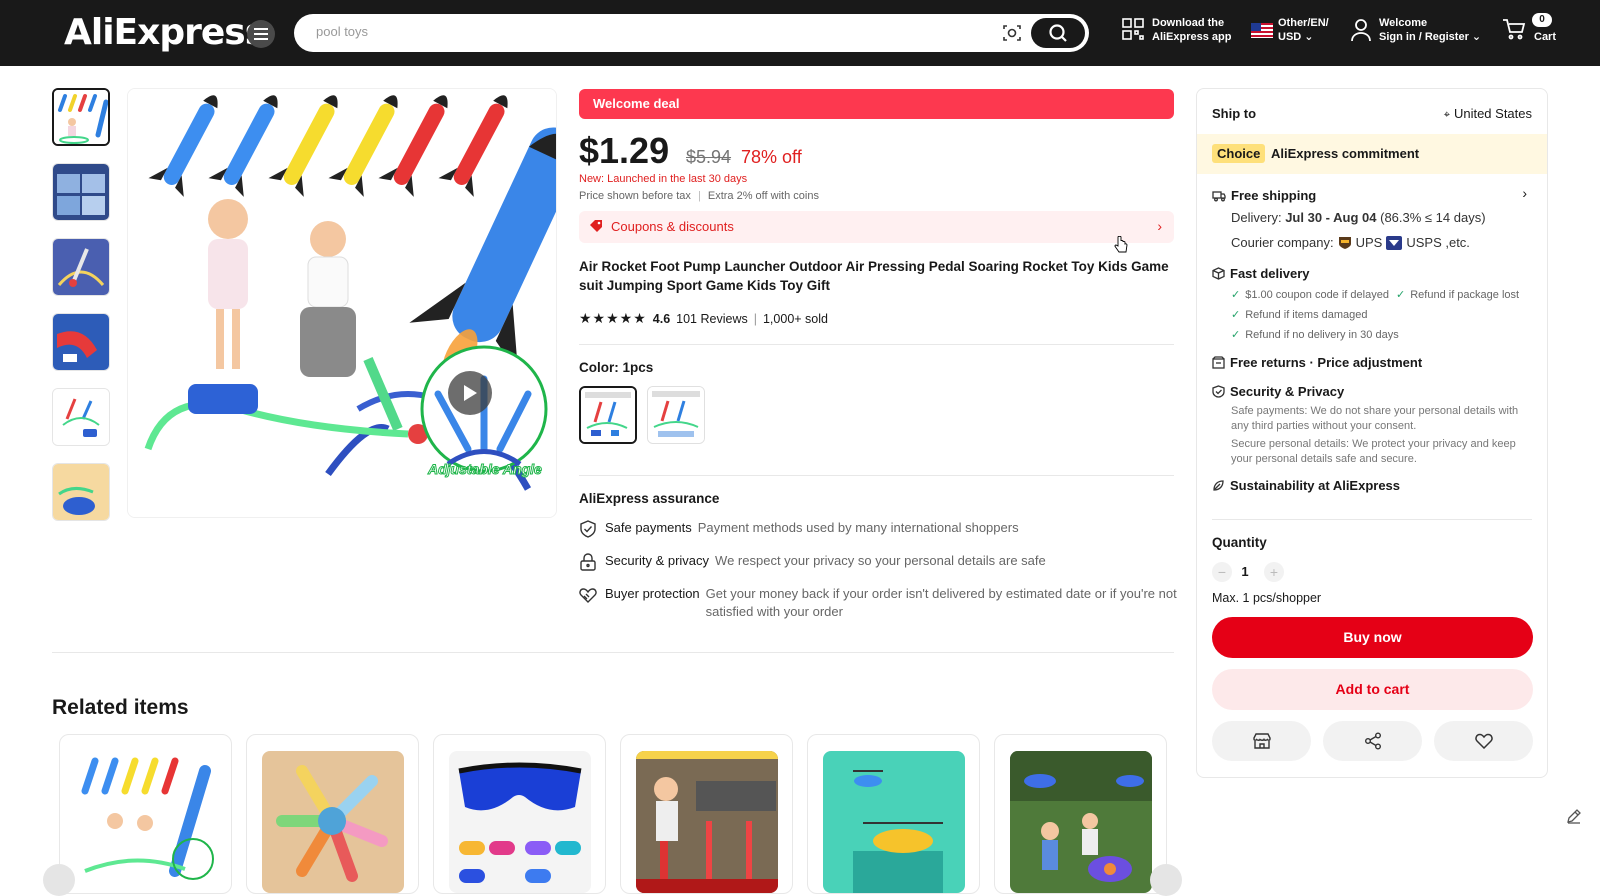  I want to click on tax-label: Price shown before tax, so click(635, 196).